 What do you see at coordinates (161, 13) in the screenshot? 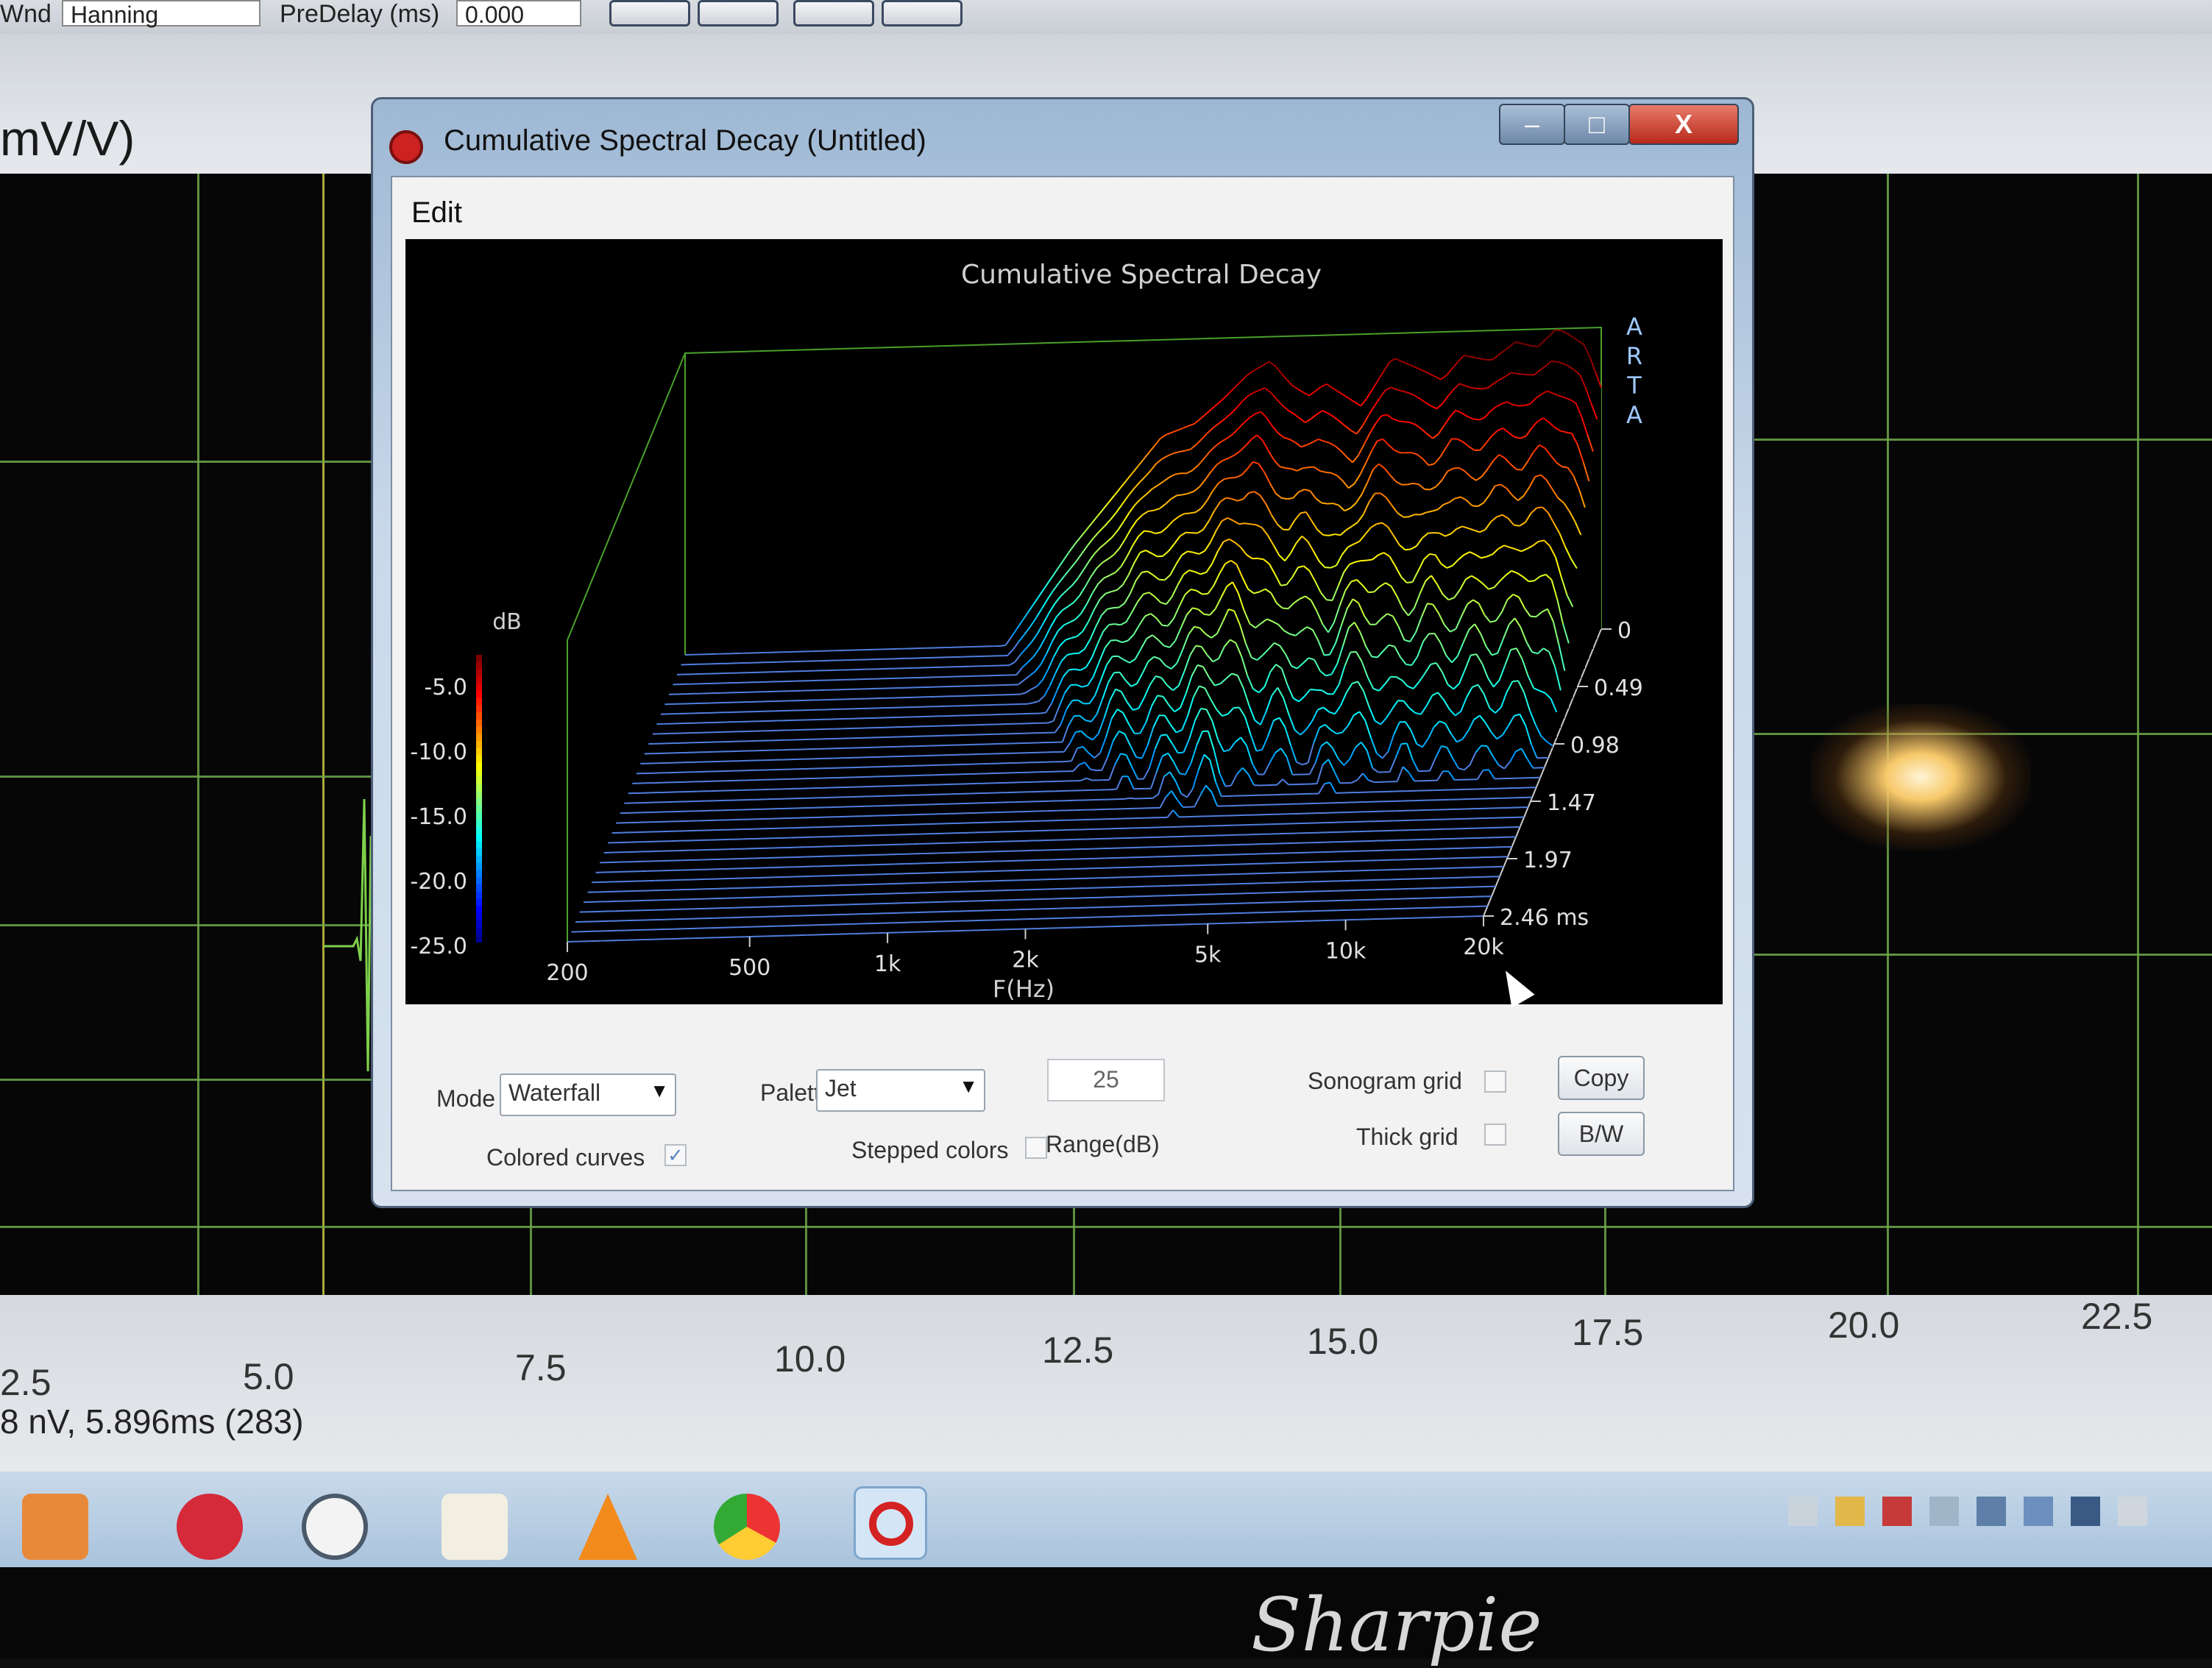
I see `window-type-select: Hanning` at bounding box center [161, 13].